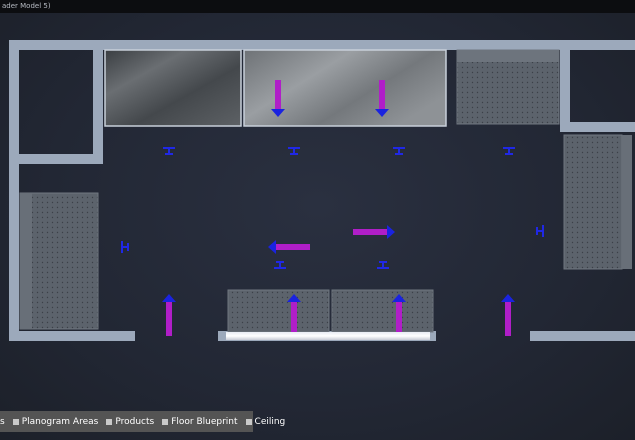 This screenshot has height=440, width=635. I want to click on bottom-shelf-left, so click(278, 311).